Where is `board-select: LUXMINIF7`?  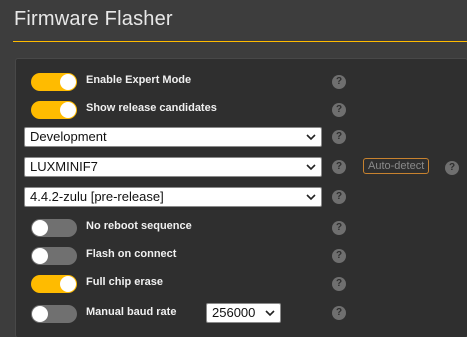
board-select: LUXMINIF7 is located at coordinates (173, 167).